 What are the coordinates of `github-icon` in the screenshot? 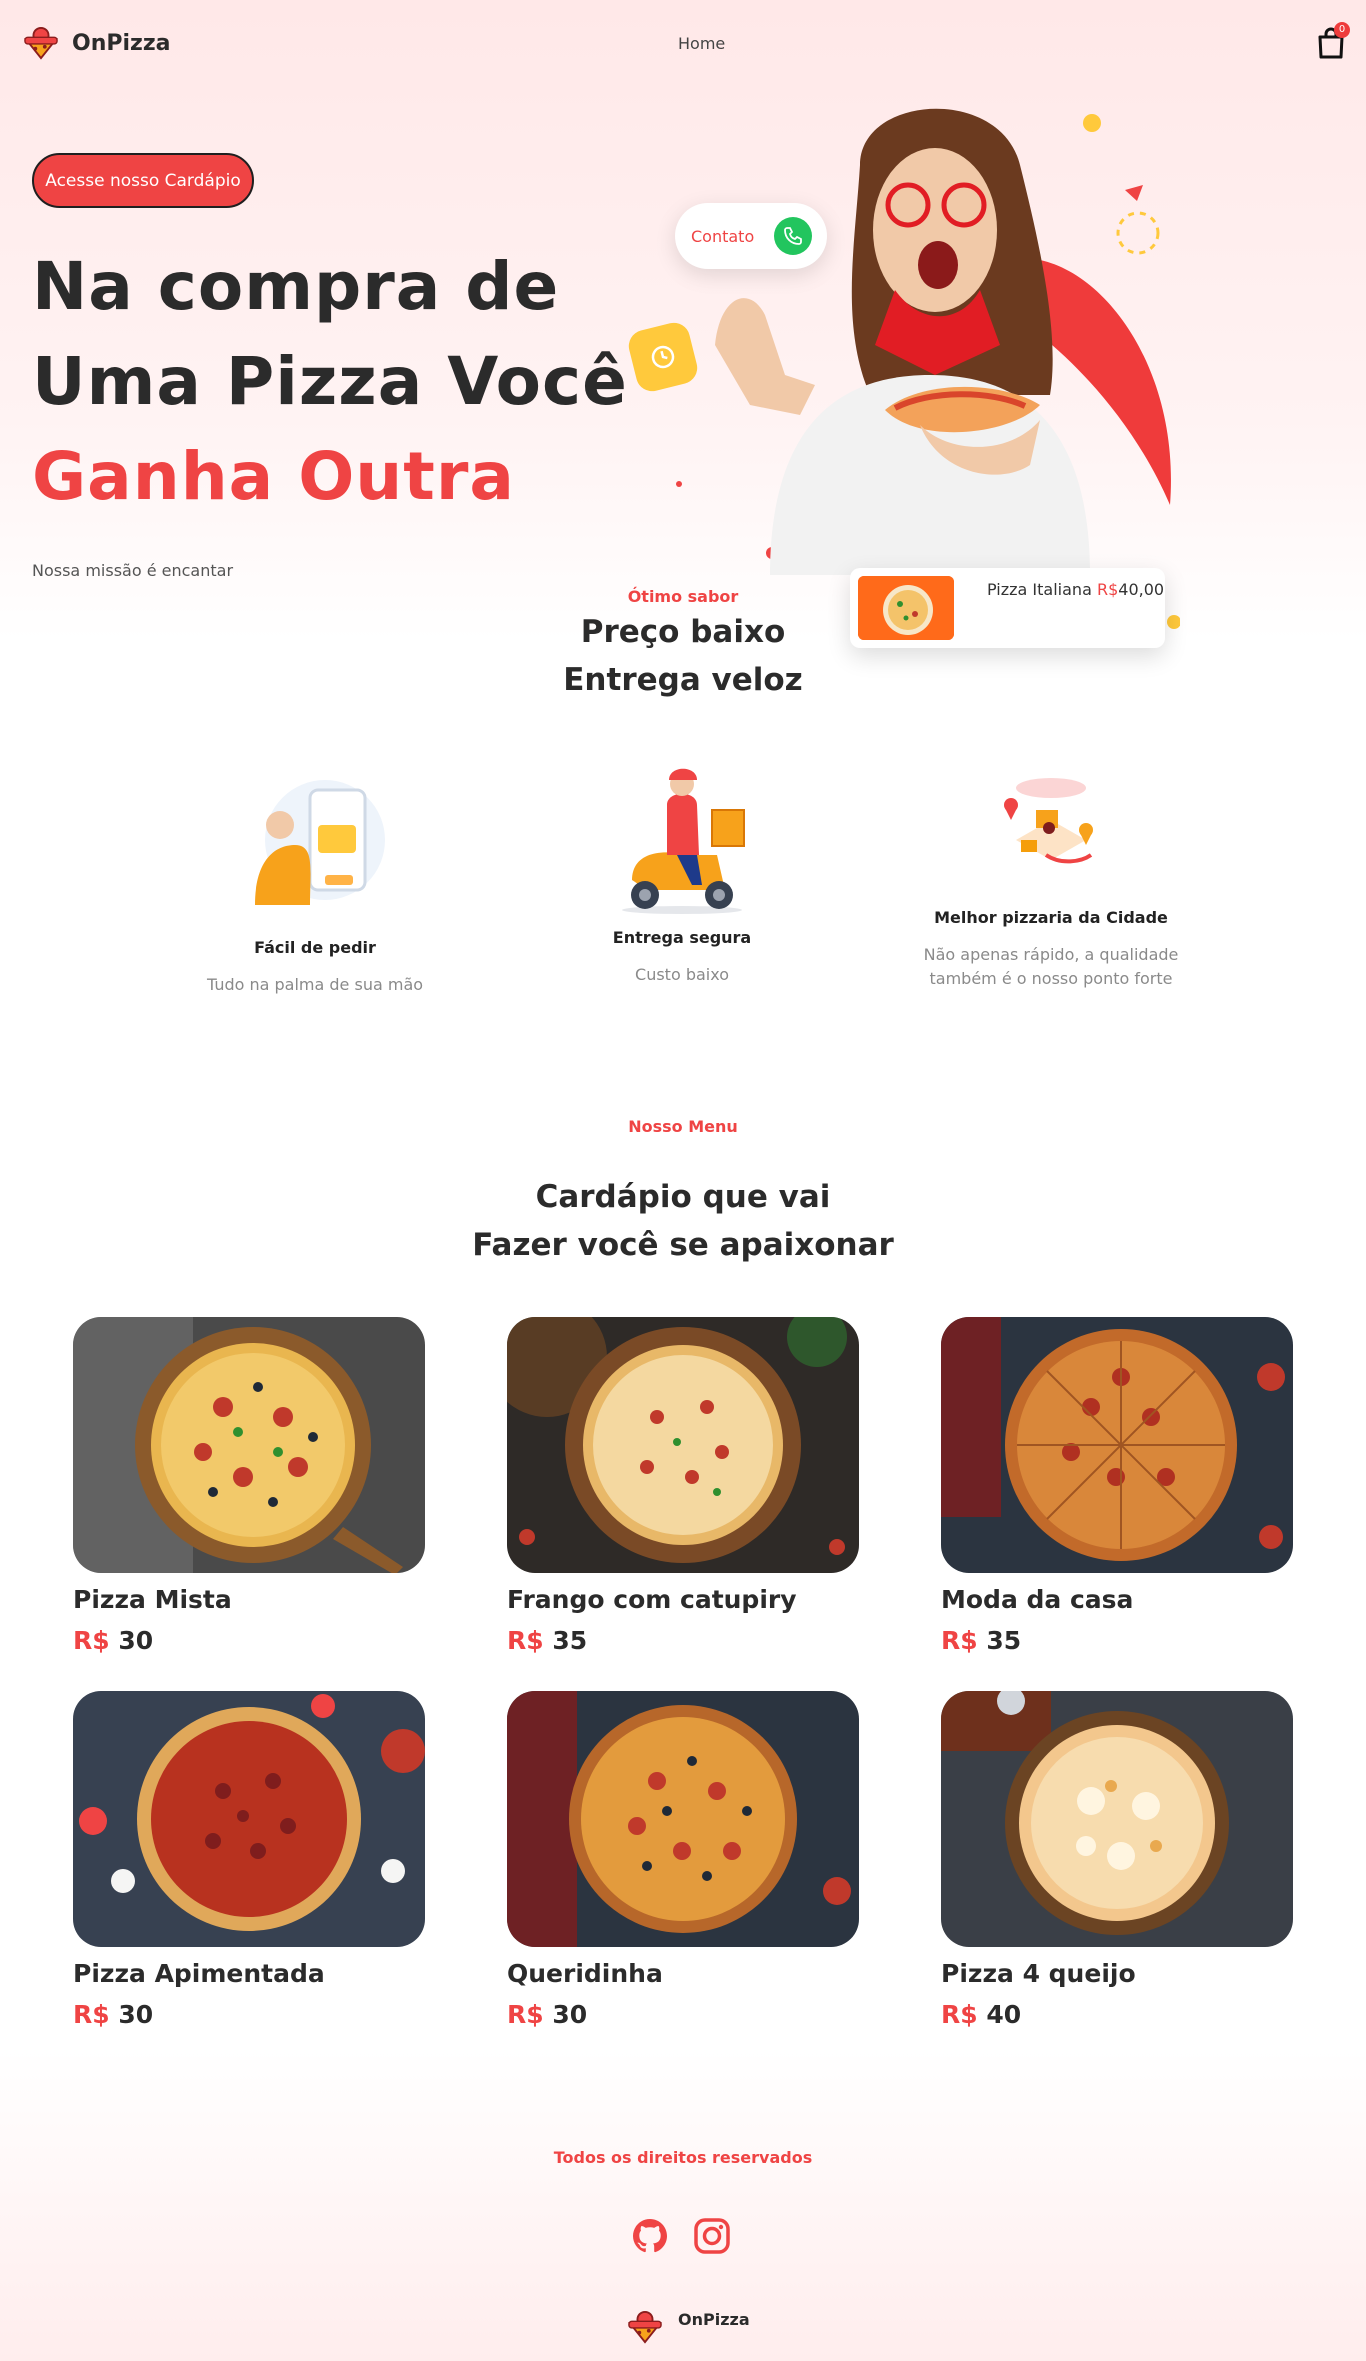 It's located at (650, 2236).